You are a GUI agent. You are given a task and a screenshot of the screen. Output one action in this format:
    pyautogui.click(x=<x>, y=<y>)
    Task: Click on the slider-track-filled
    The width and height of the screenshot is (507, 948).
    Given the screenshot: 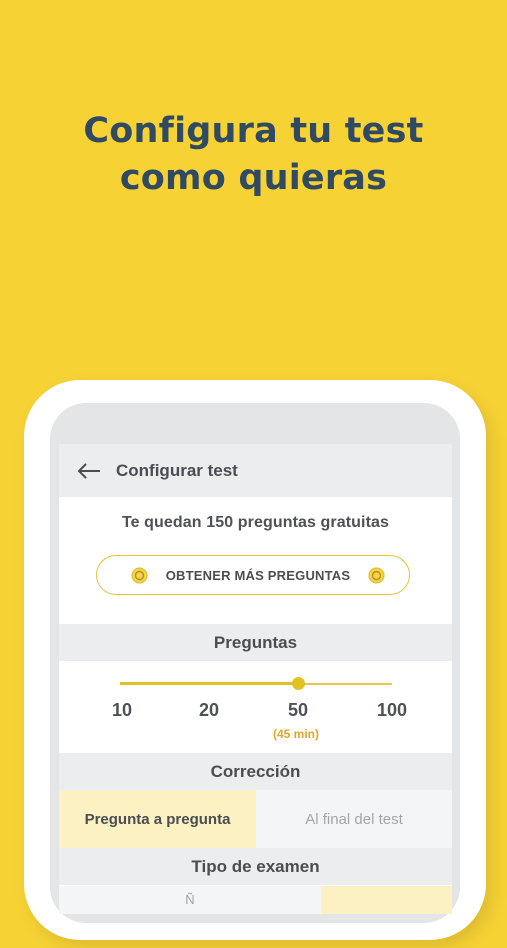 What is the action you would take?
    pyautogui.click(x=209, y=683)
    